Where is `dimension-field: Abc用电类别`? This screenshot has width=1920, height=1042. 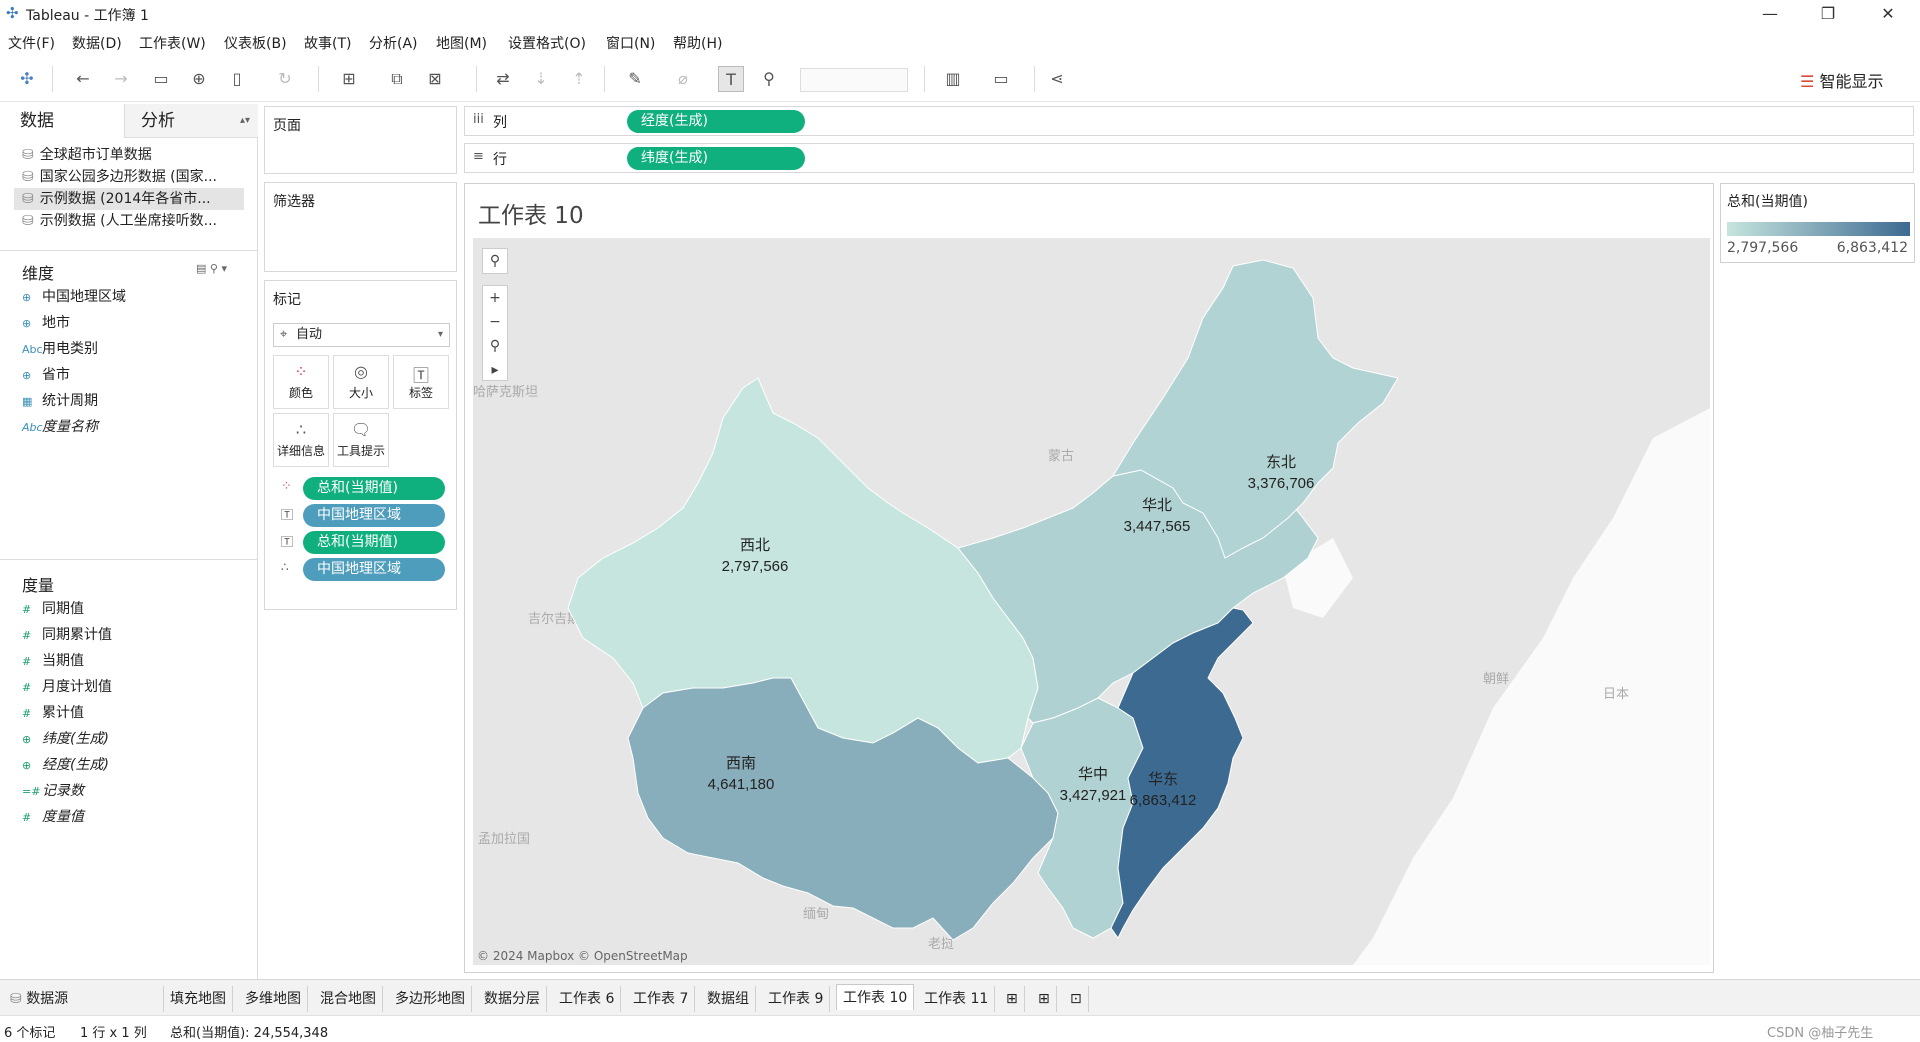 dimension-field: Abc用电类别 is located at coordinates (60, 349).